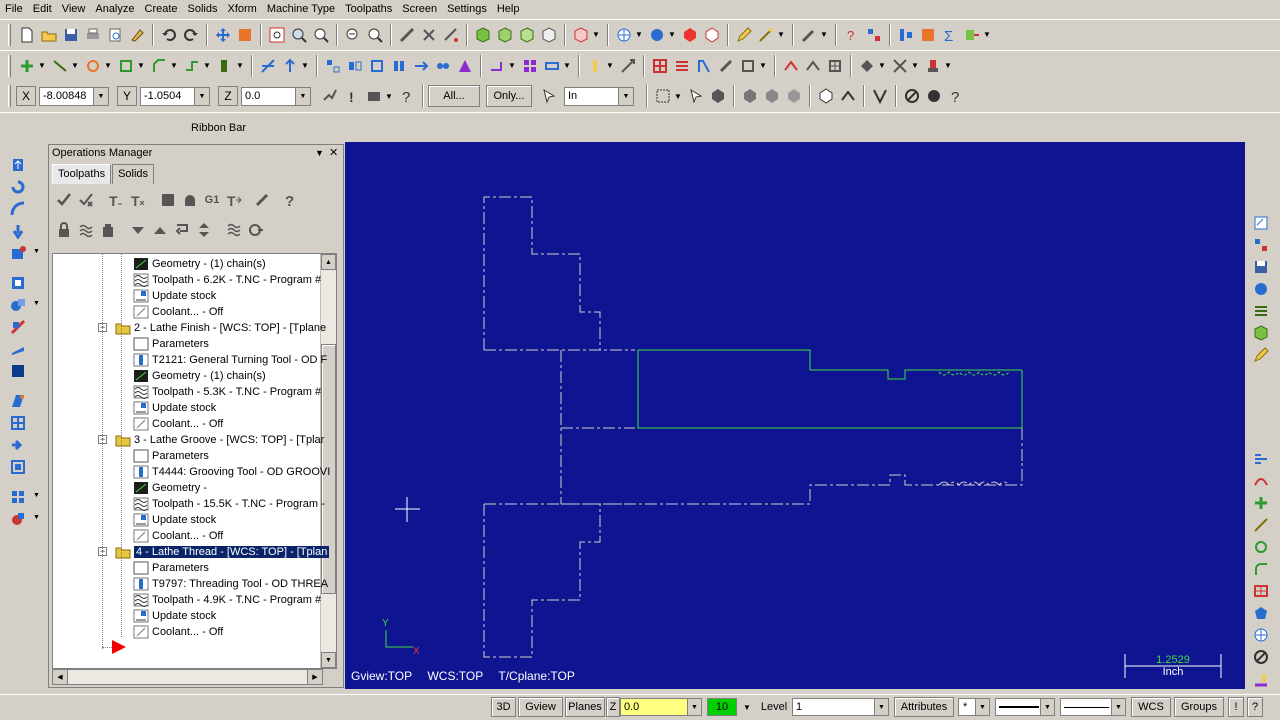 The width and height of the screenshot is (1280, 720). Describe the element at coordinates (661, 707) in the screenshot. I see `z-depth-field: 0.0 ▼` at that location.